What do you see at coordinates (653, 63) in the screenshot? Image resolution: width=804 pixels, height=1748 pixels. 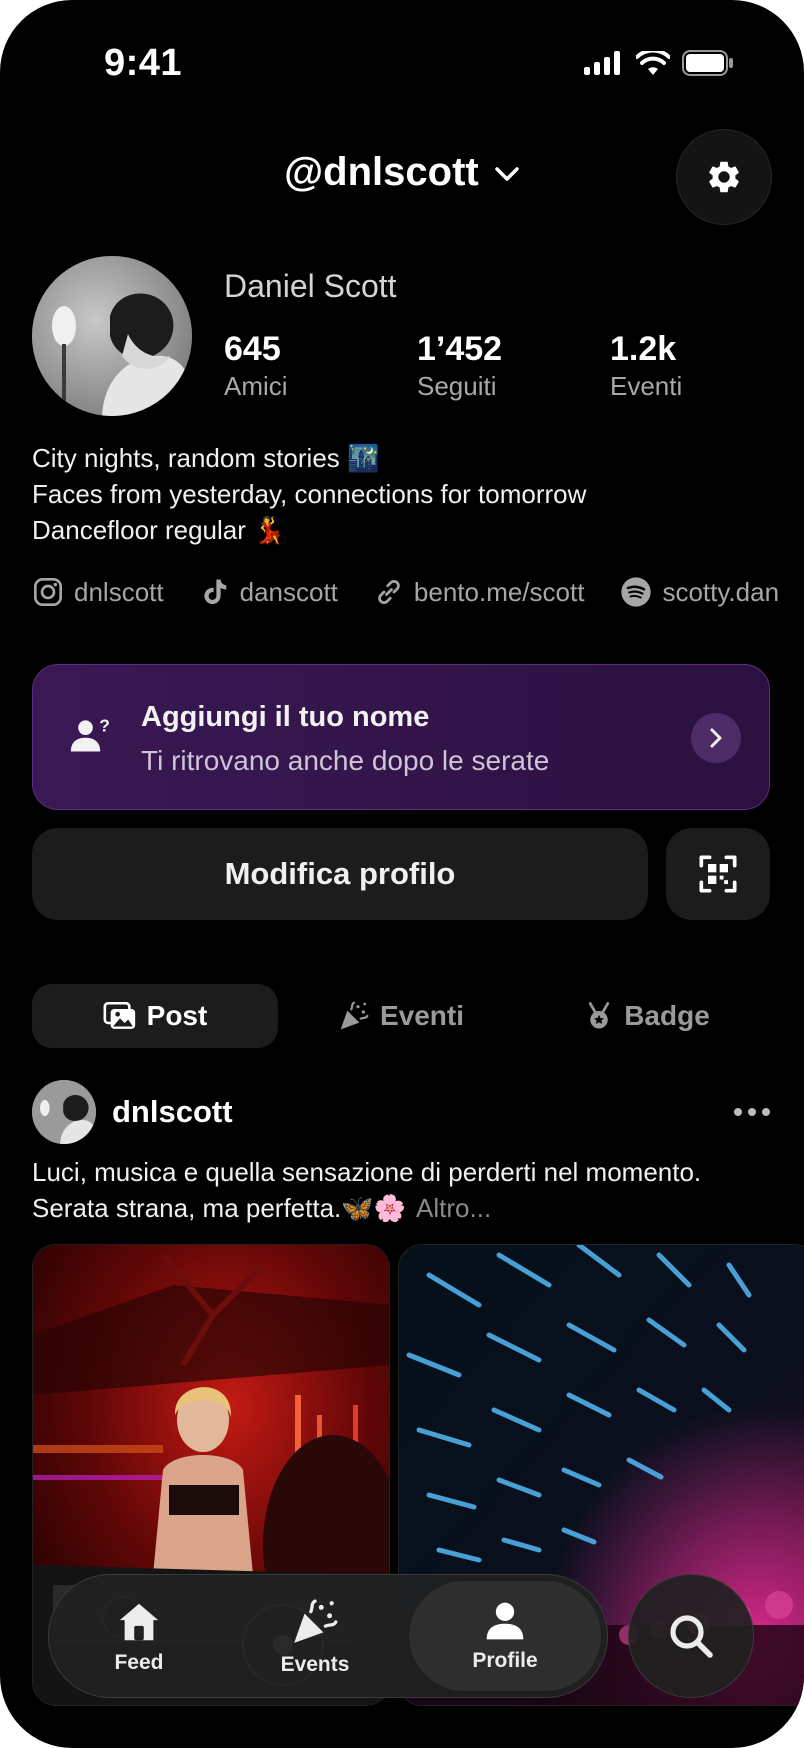 I see `wifi-icon` at bounding box center [653, 63].